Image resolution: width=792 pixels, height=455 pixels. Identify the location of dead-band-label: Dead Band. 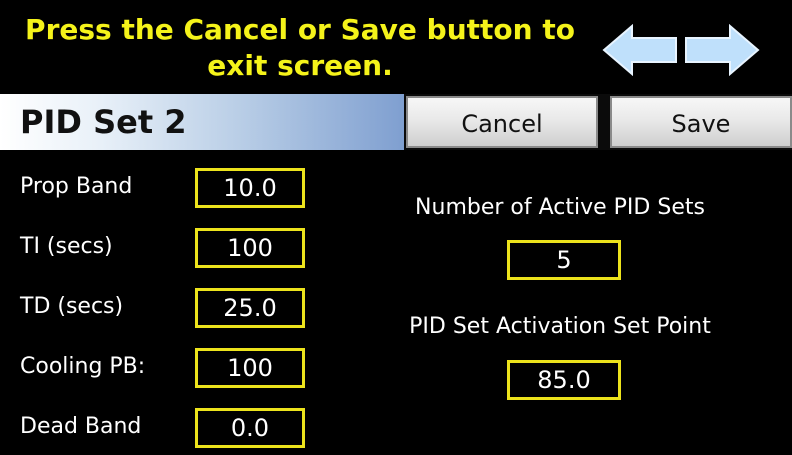
(81, 426).